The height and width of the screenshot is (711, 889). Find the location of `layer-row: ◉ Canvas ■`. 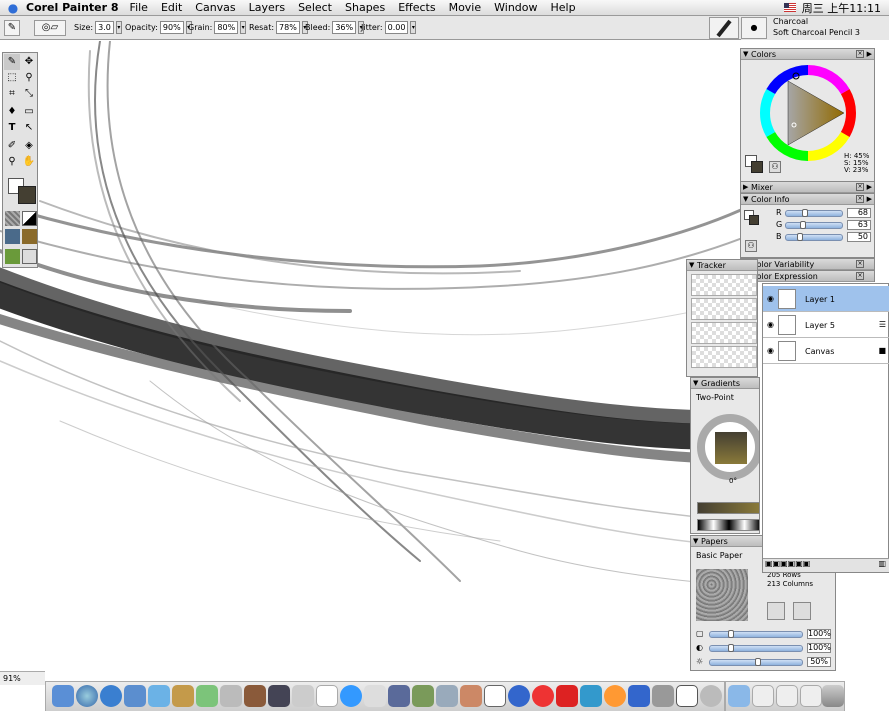

layer-row: ◉ Canvas ■ is located at coordinates (826, 351).